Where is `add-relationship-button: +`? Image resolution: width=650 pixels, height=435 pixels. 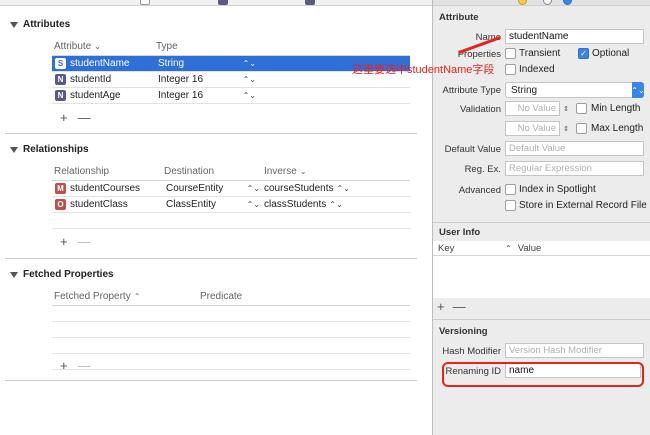
add-relationship-button: + is located at coordinates (64, 241).